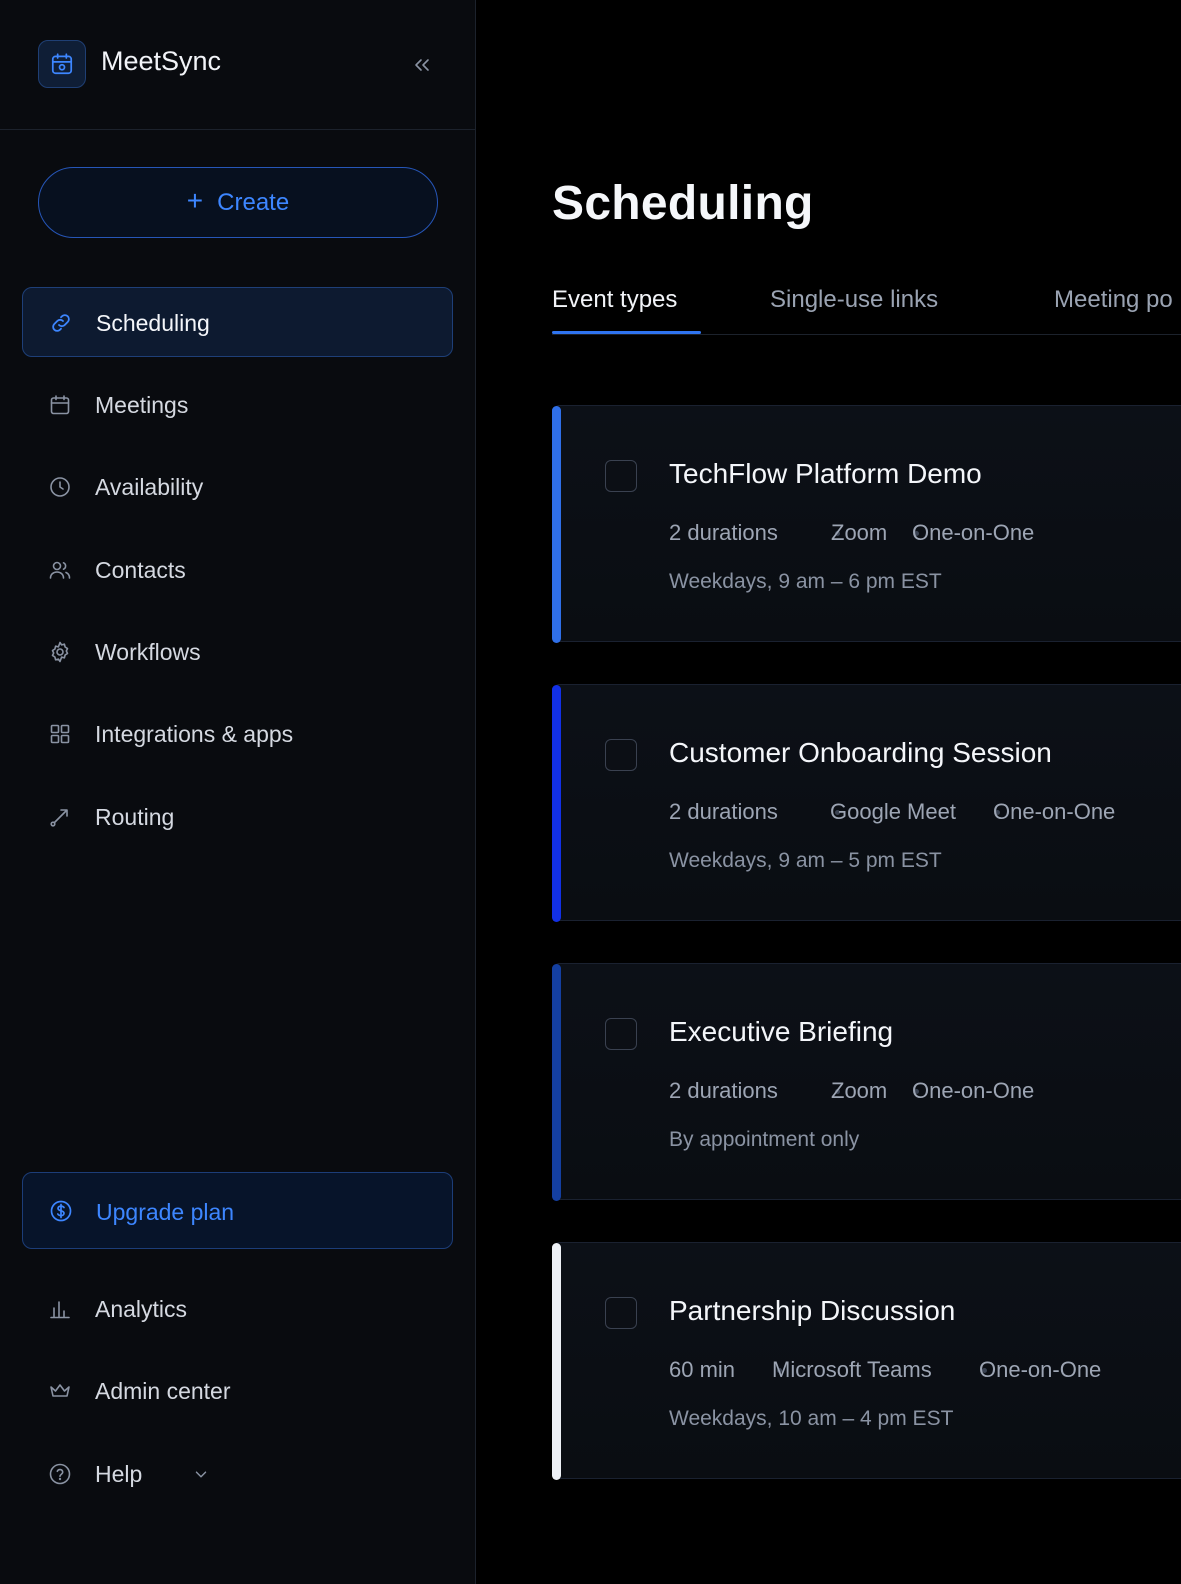 Image resolution: width=1181 pixels, height=1584 pixels. Describe the element at coordinates (805, 581) in the screenshot. I see `event-schedule: Weekdays, 9 am – 6 pm EST` at that location.